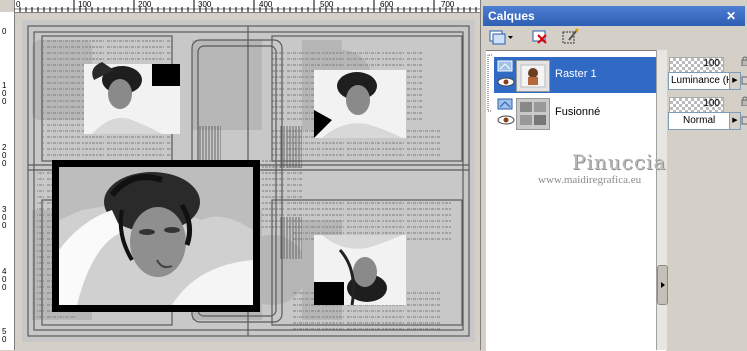 The image size is (747, 351). I want to click on layer-group-bracket, so click(489, 83).